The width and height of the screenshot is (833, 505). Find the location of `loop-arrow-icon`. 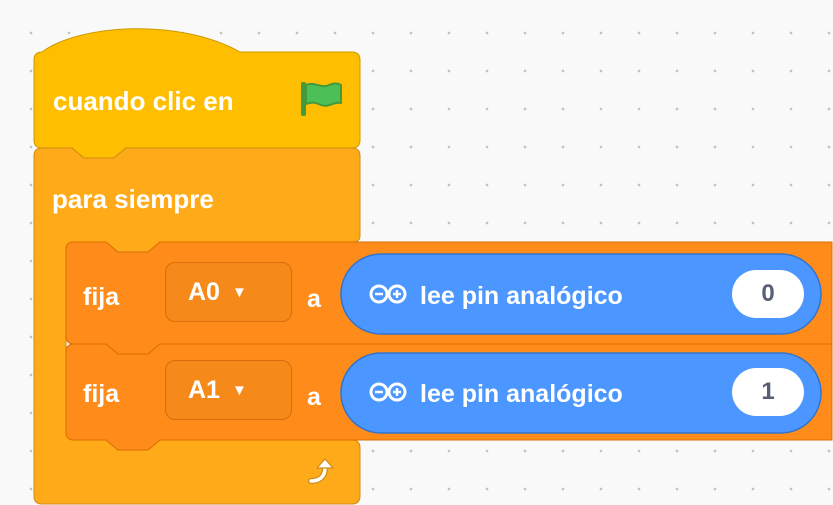

loop-arrow-icon is located at coordinates (321, 471).